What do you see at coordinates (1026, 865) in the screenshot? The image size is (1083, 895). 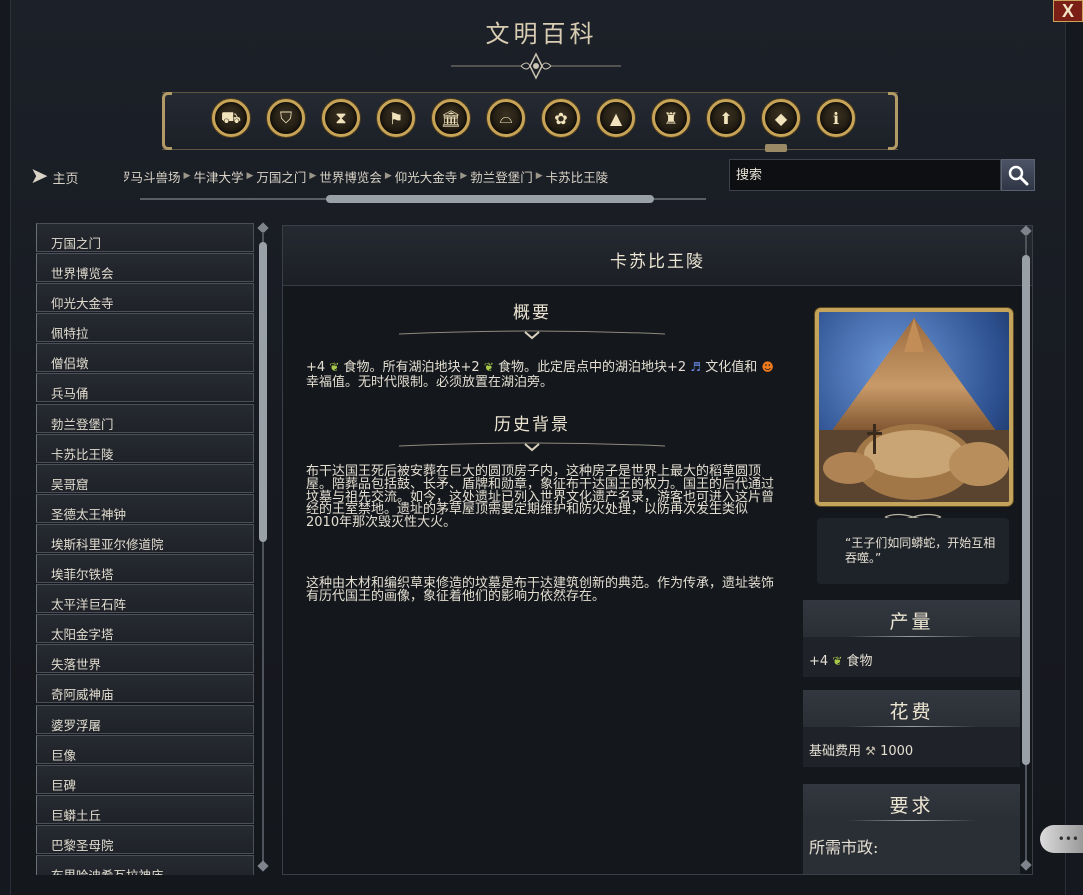 I see `article-scroll-bottom-diamond-icon` at bounding box center [1026, 865].